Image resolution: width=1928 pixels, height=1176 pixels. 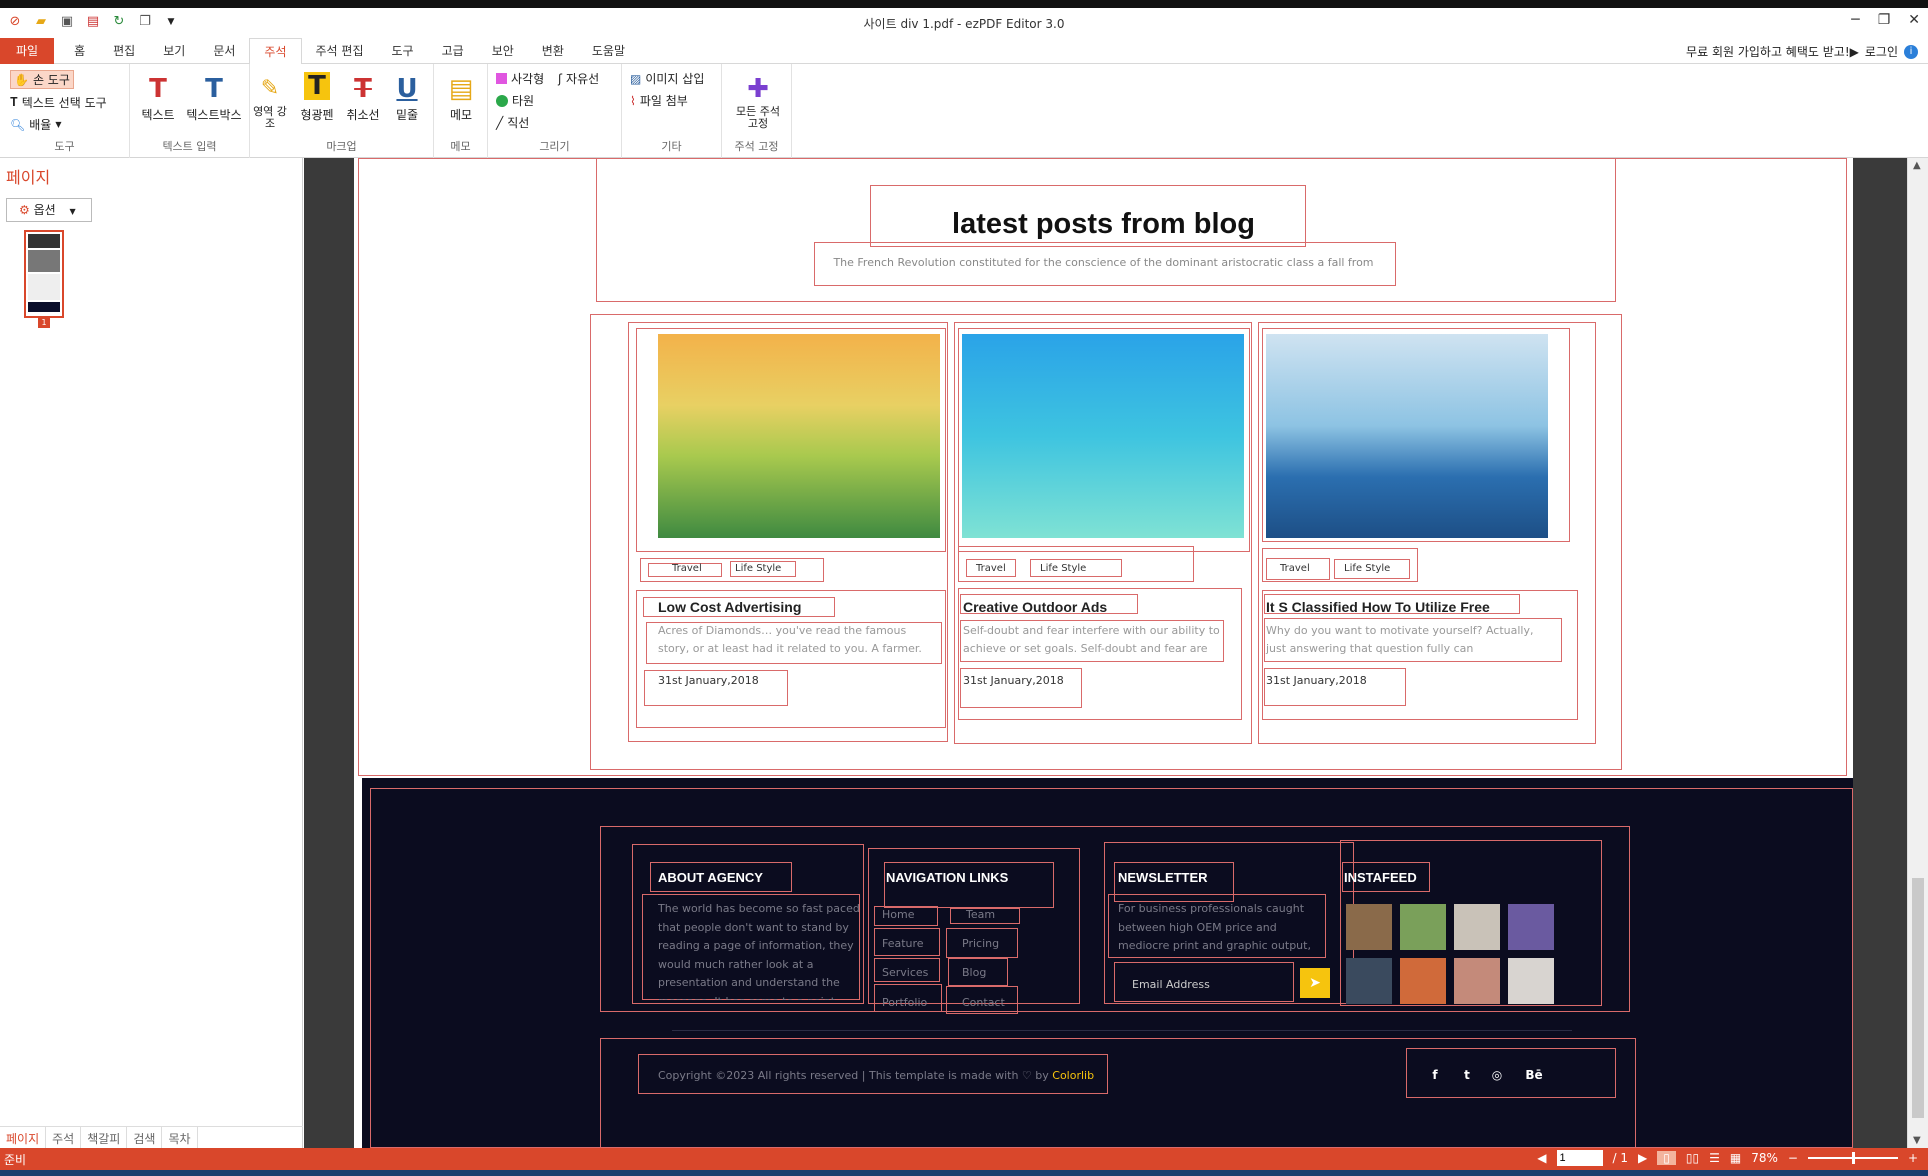 What do you see at coordinates (1073, 1075) in the screenshot?
I see `colorlib-link: Colorlib` at bounding box center [1073, 1075].